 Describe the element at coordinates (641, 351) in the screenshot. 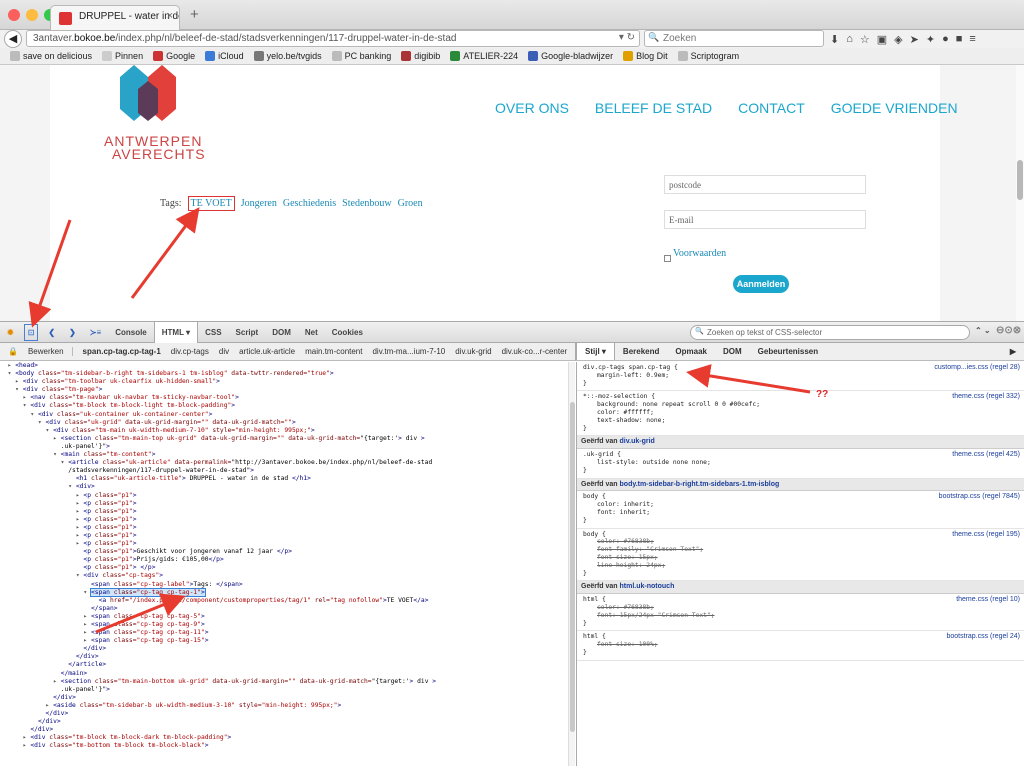

I see `side-tab-berekend: Berekend` at that location.